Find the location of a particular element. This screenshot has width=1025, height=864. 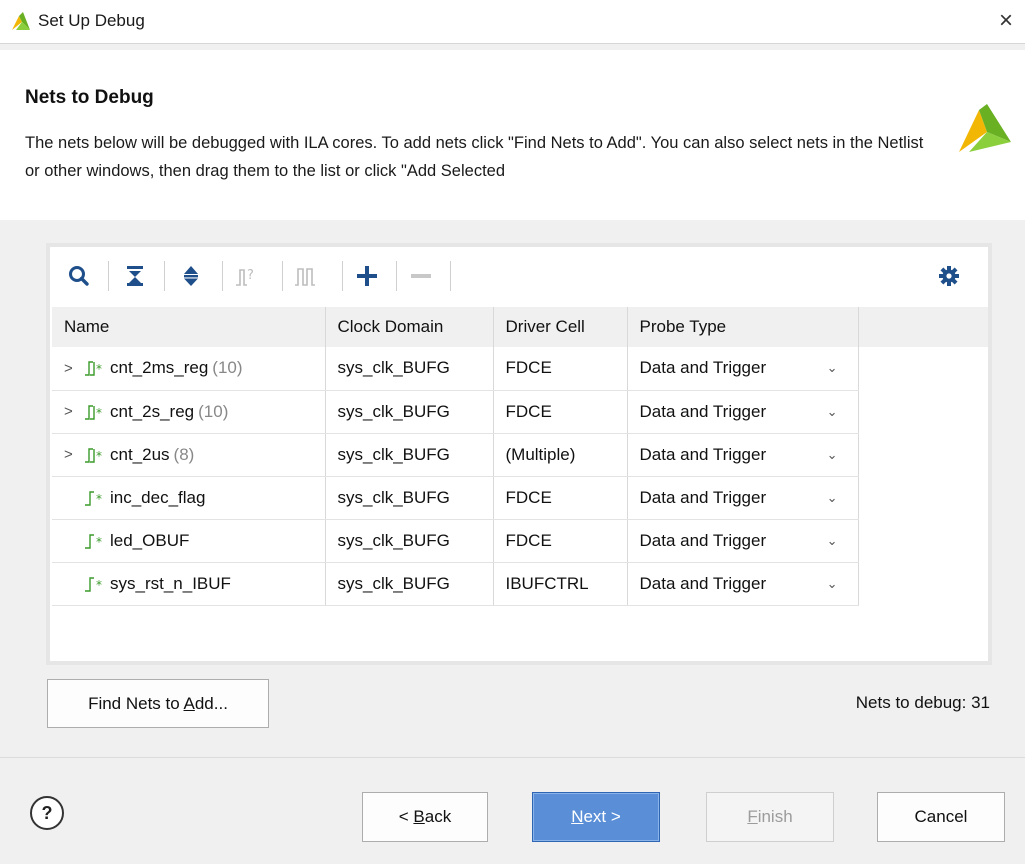

page-title: Nets to Debug is located at coordinates (89, 97).